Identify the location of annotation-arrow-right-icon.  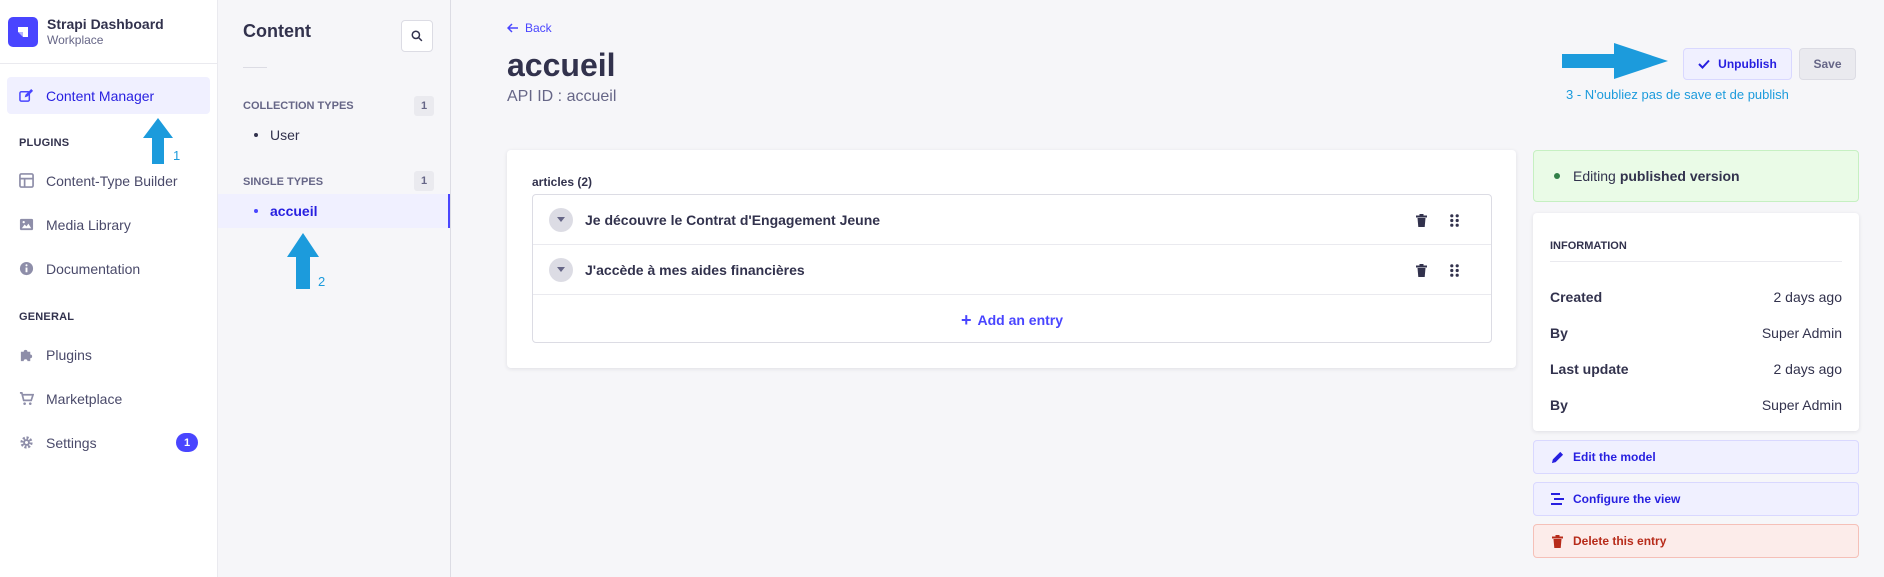
(1615, 61).